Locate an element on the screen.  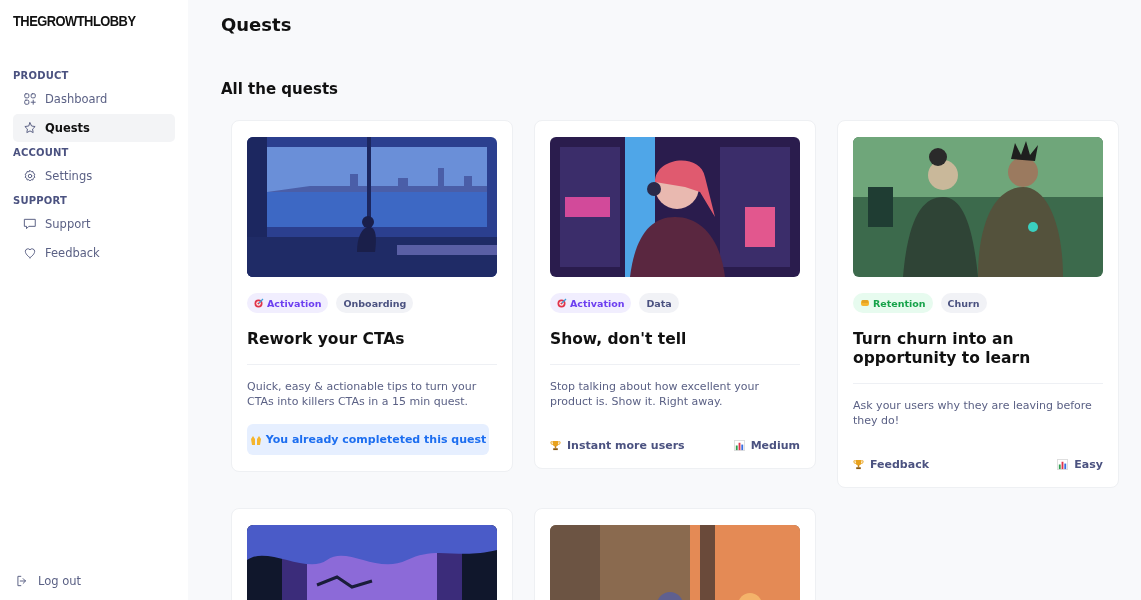
nav-item: Support is located at coordinates (94, 224).